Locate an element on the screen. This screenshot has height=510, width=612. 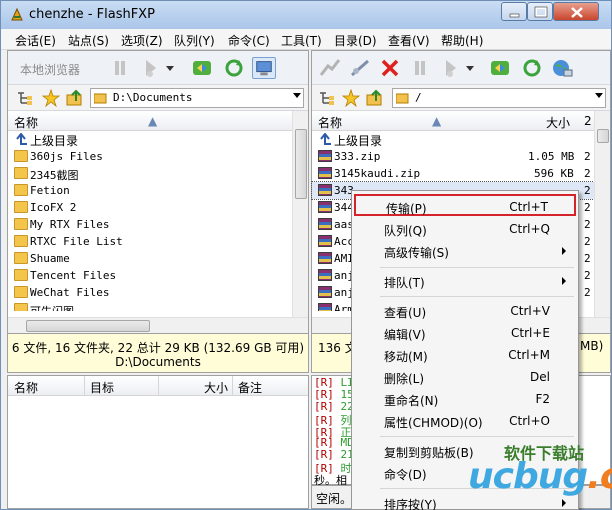
local-path-dropdown-arrow is located at coordinates (297, 95).